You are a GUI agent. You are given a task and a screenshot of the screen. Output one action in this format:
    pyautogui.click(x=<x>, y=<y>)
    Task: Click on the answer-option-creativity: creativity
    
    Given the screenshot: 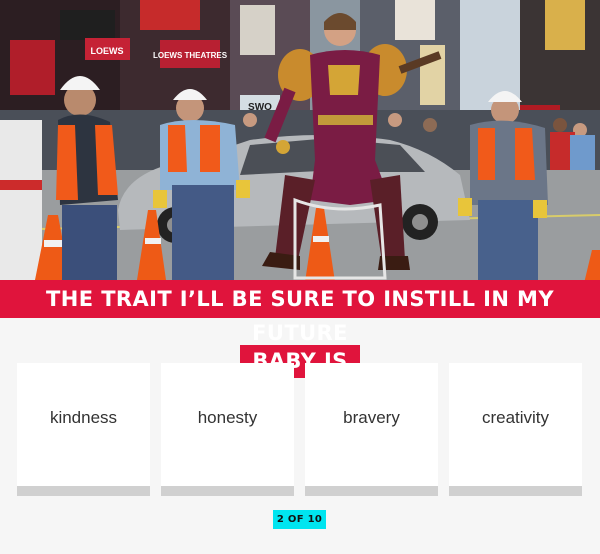 What is the action you would take?
    pyautogui.click(x=515, y=429)
    